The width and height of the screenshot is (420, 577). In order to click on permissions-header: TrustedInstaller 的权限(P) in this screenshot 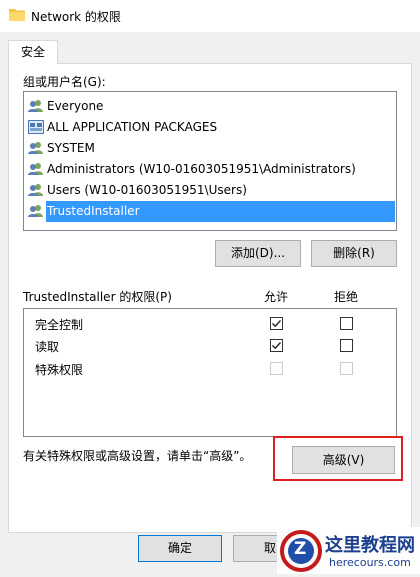, I will do `click(97, 297)`.